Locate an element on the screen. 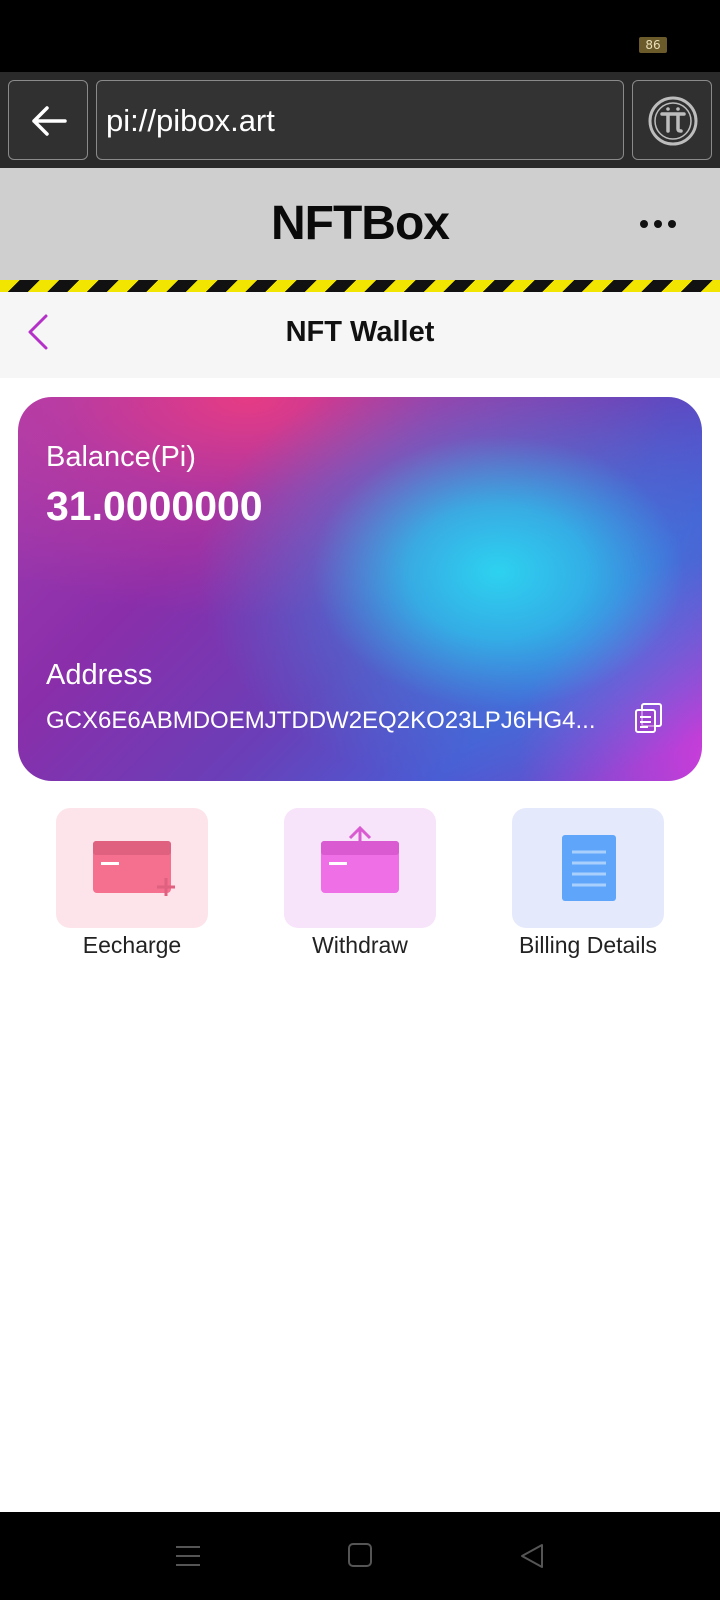 This screenshot has height=1600, width=720. billing-document-icon is located at coordinates (589, 868).